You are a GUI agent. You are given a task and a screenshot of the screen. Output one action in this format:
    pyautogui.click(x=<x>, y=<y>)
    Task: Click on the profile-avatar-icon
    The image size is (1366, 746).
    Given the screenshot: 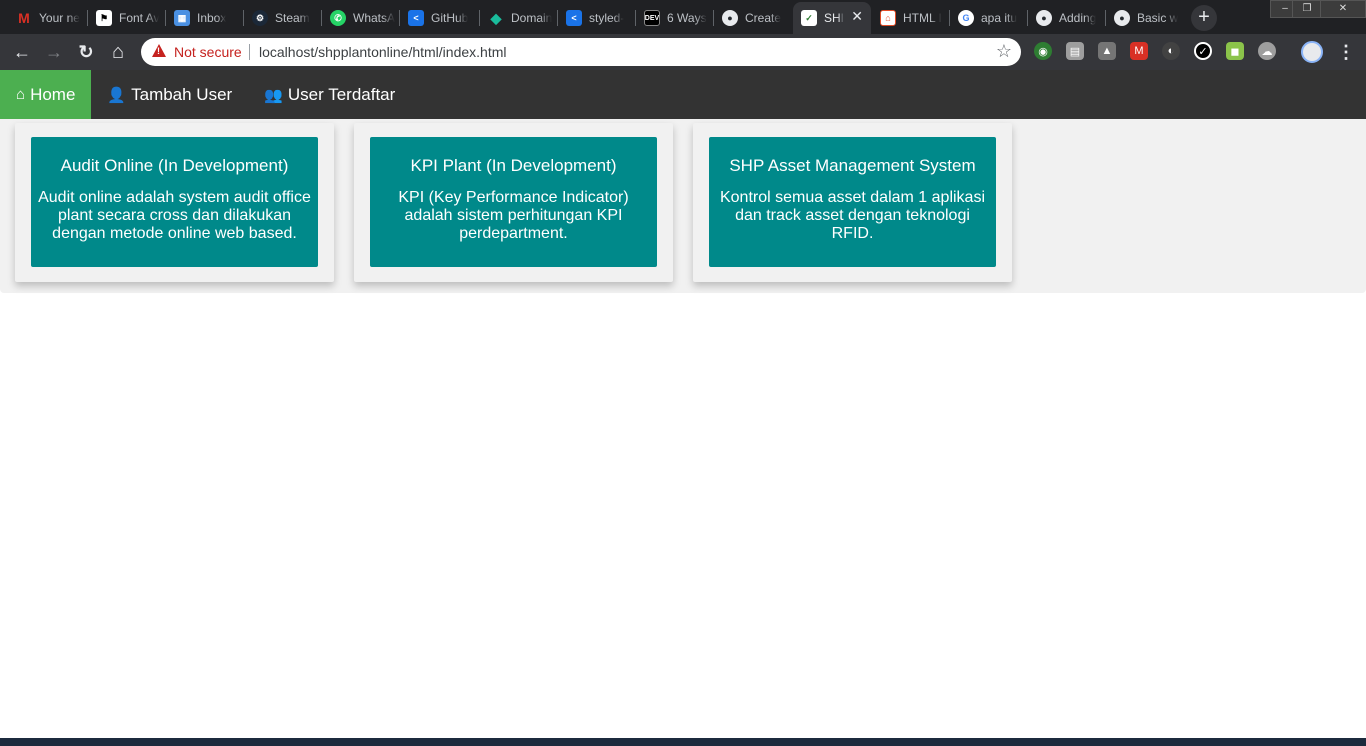 What is the action you would take?
    pyautogui.click(x=1312, y=52)
    